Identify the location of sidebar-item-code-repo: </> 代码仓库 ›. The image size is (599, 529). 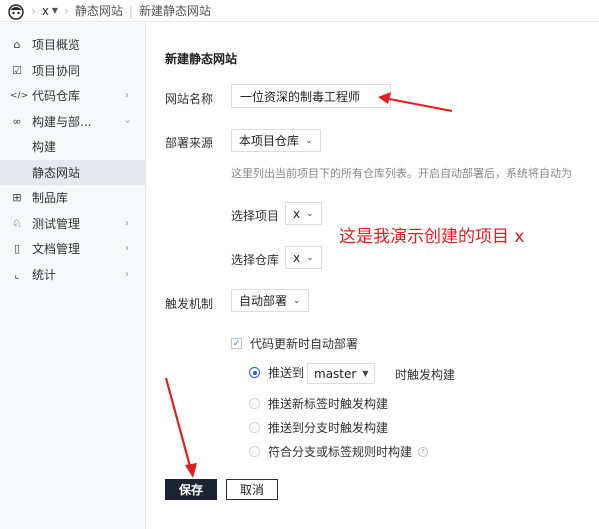
(72, 96).